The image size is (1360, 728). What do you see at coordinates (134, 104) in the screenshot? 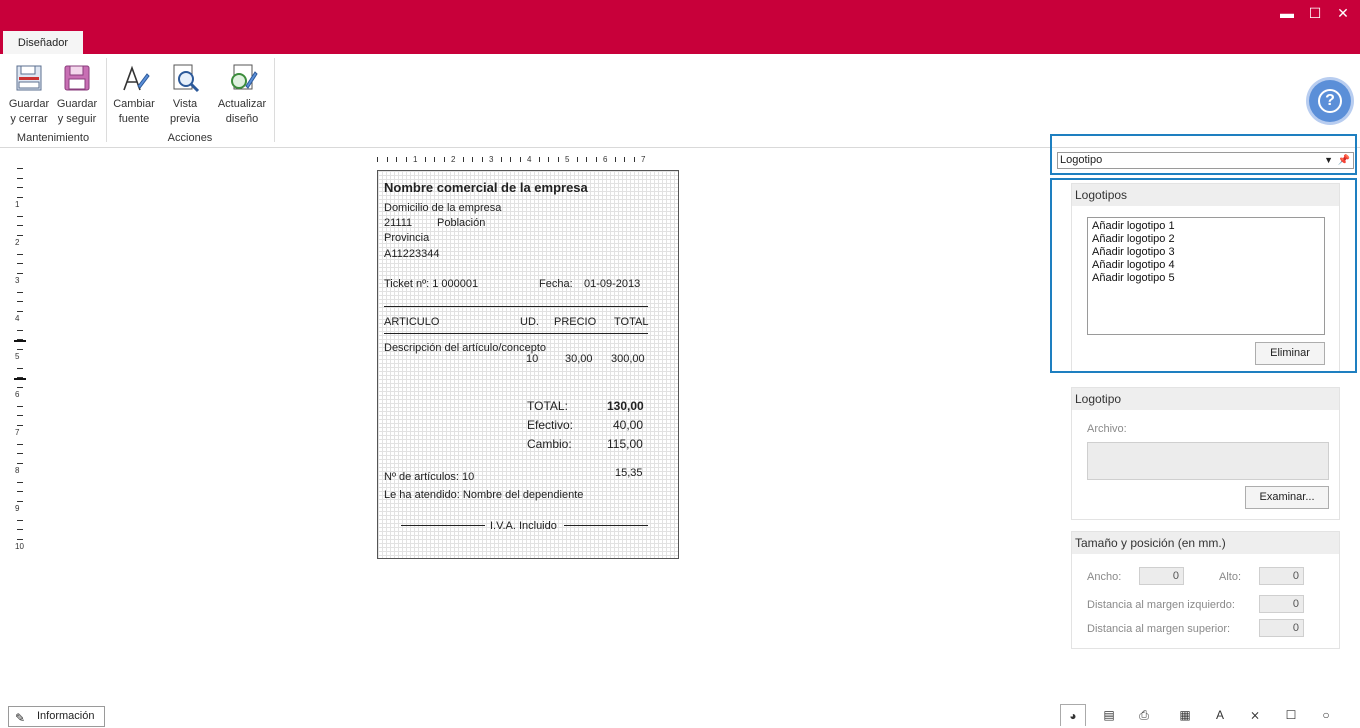
I see `change-font-label-1: Cambiar` at bounding box center [134, 104].